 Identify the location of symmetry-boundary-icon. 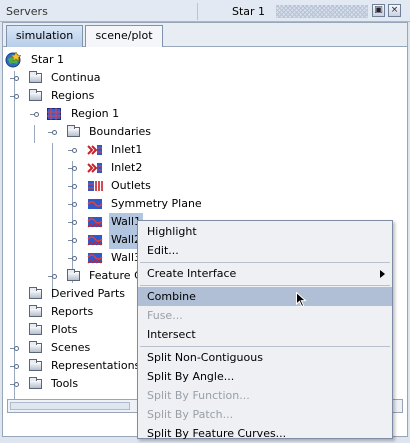
(95, 204).